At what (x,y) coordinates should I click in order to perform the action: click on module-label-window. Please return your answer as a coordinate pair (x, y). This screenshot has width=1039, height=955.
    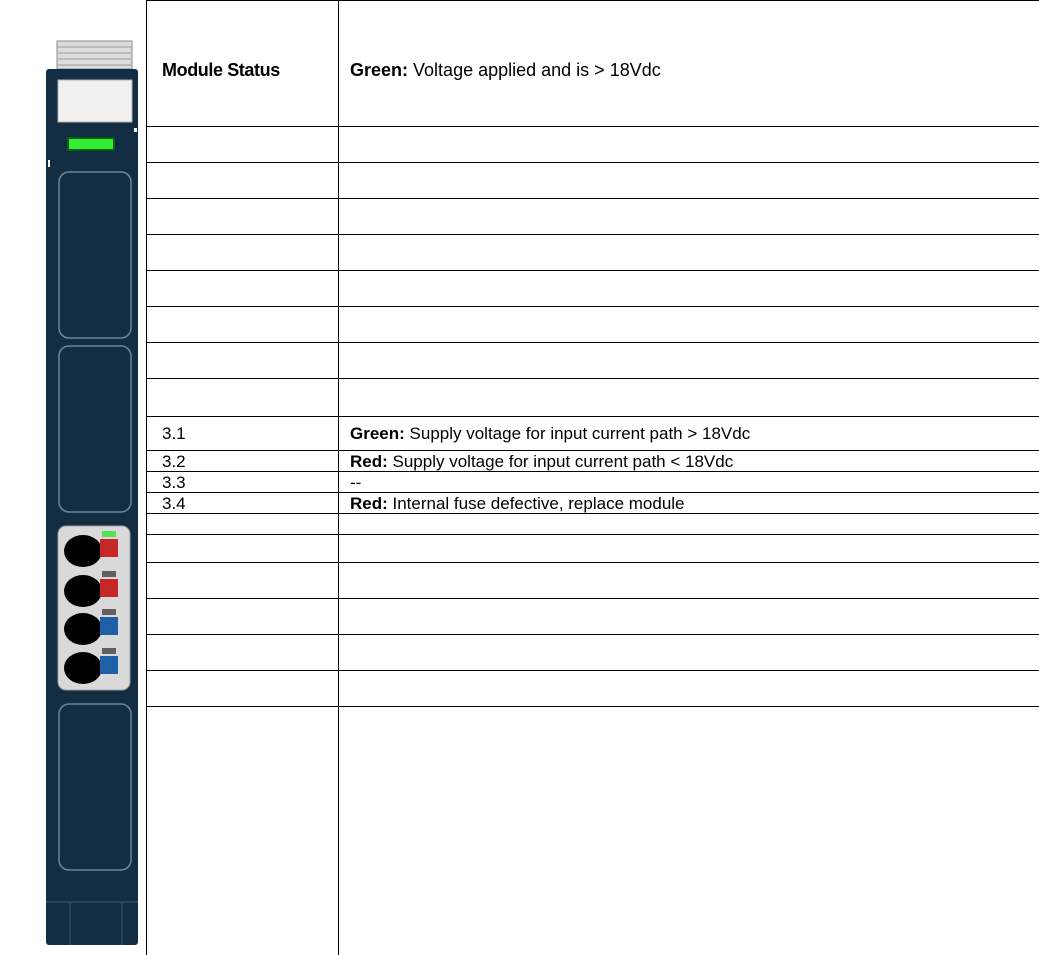
    Looking at the image, I should click on (95, 101).